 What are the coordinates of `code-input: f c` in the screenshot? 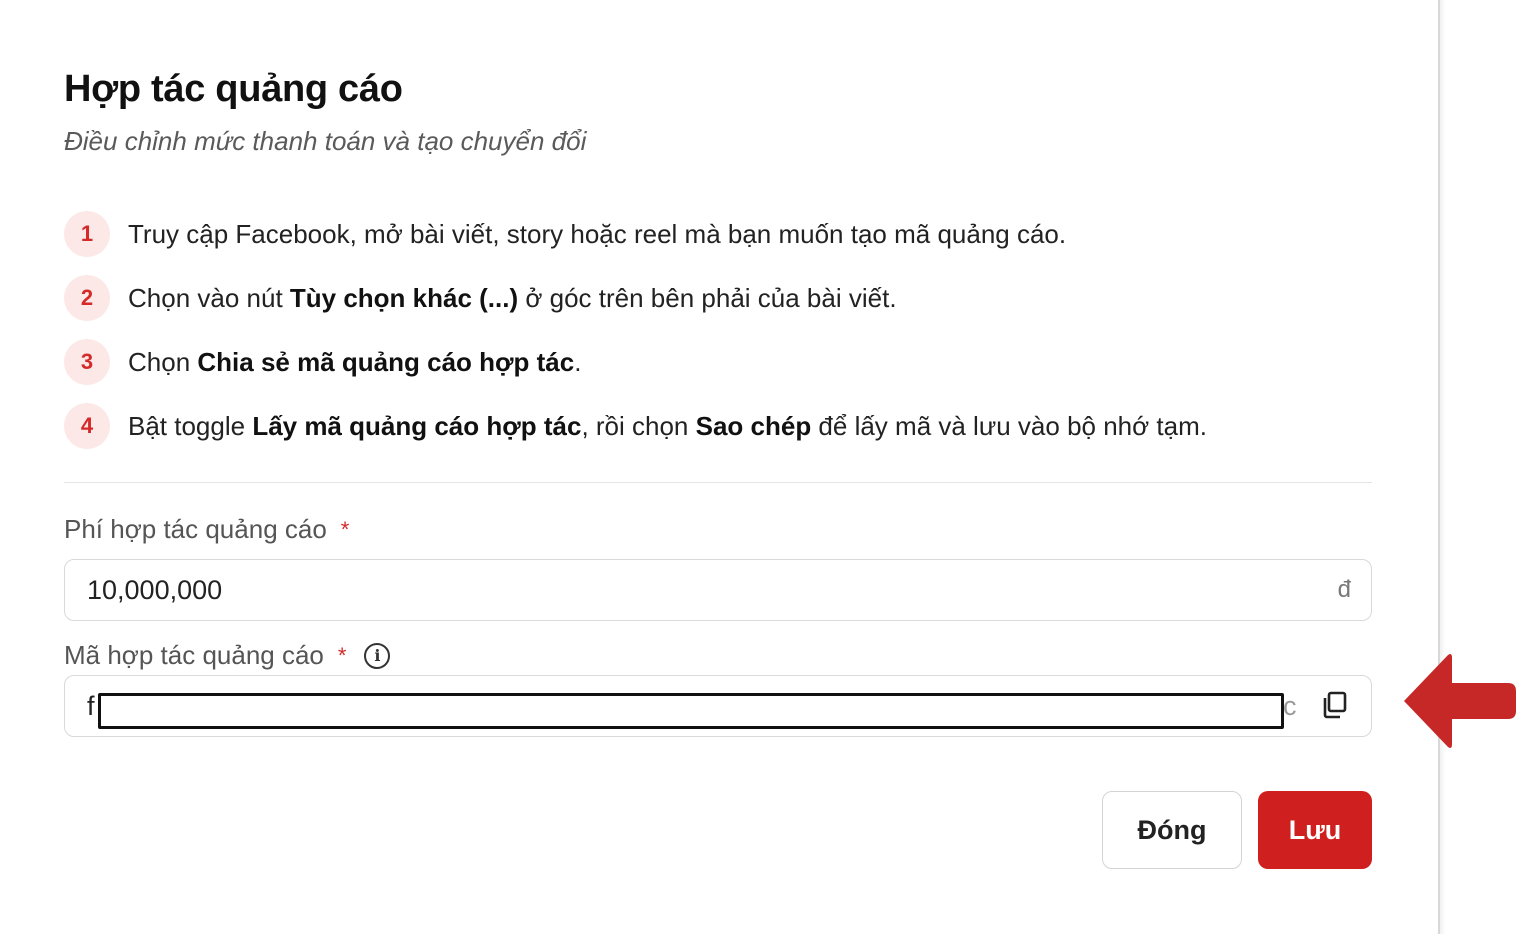 It's located at (718, 706).